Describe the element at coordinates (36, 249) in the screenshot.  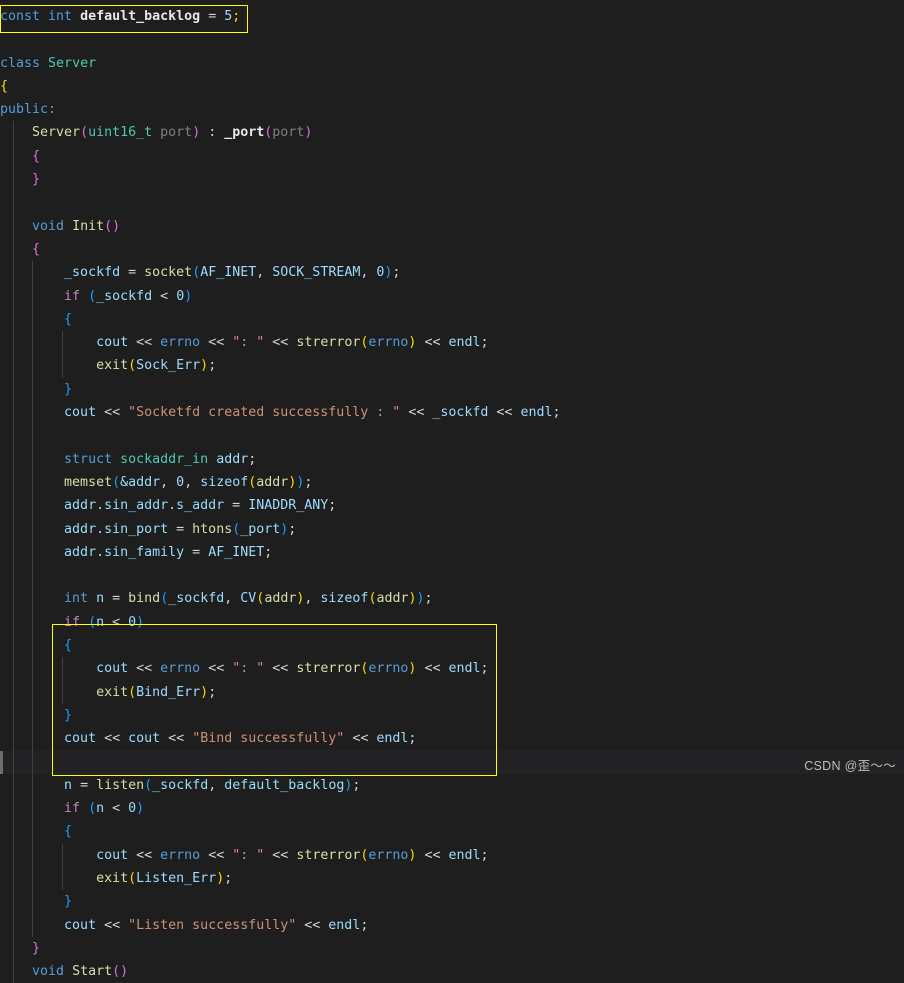
I see `token-brace-open-init: {` at that location.